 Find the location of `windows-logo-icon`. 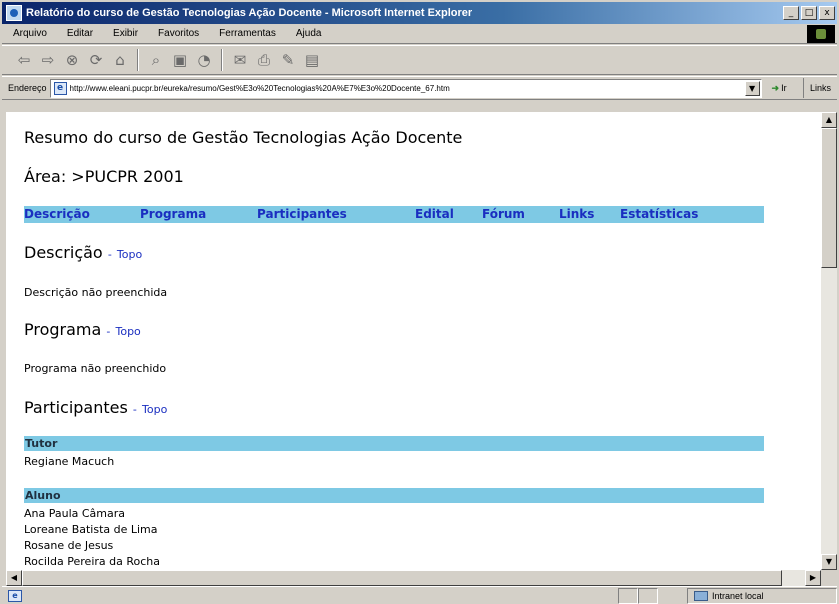

windows-logo-icon is located at coordinates (821, 33).